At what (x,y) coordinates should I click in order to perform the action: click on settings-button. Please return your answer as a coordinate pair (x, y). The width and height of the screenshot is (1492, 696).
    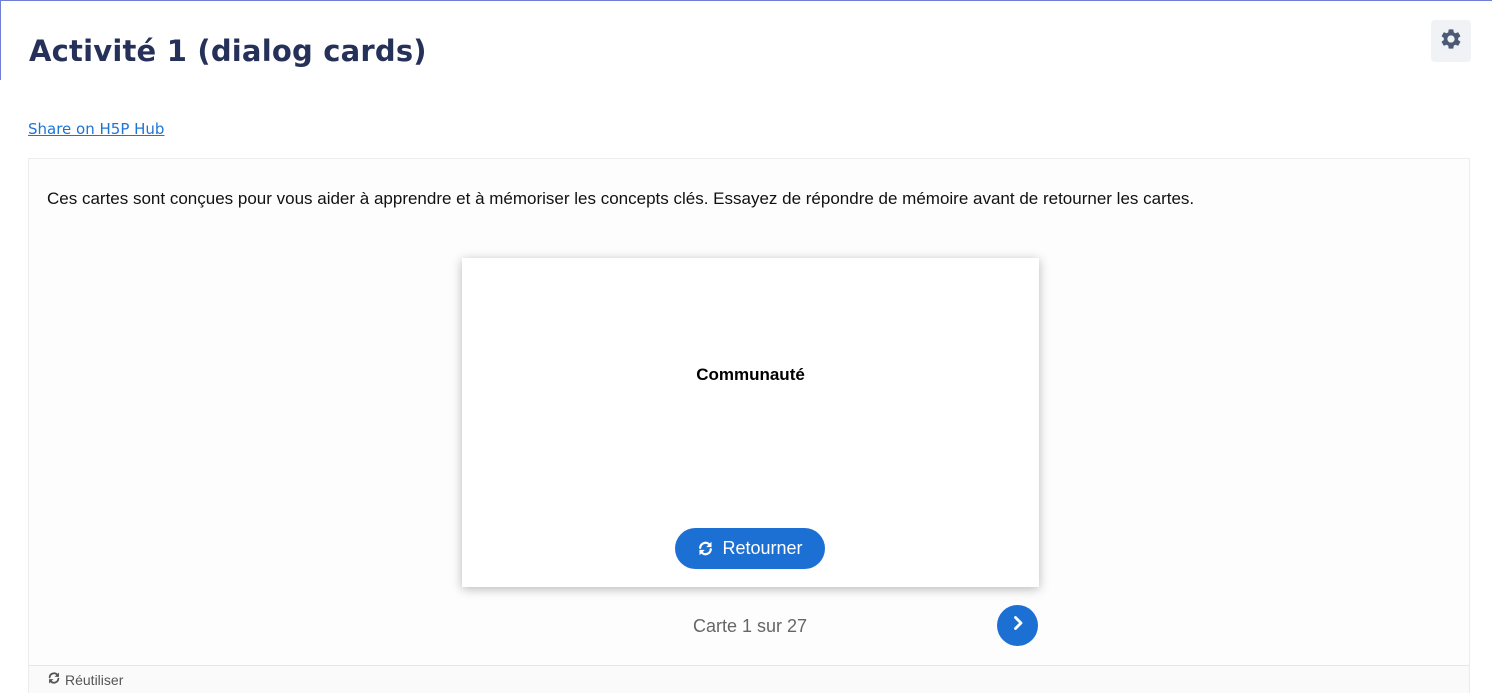
    Looking at the image, I should click on (1451, 41).